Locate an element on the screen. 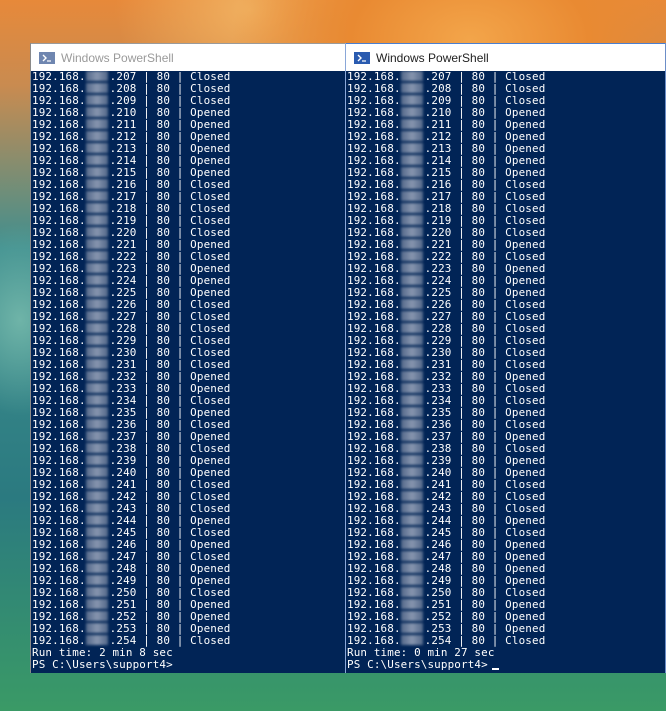  port-status: Closed is located at coordinates (525, 640).